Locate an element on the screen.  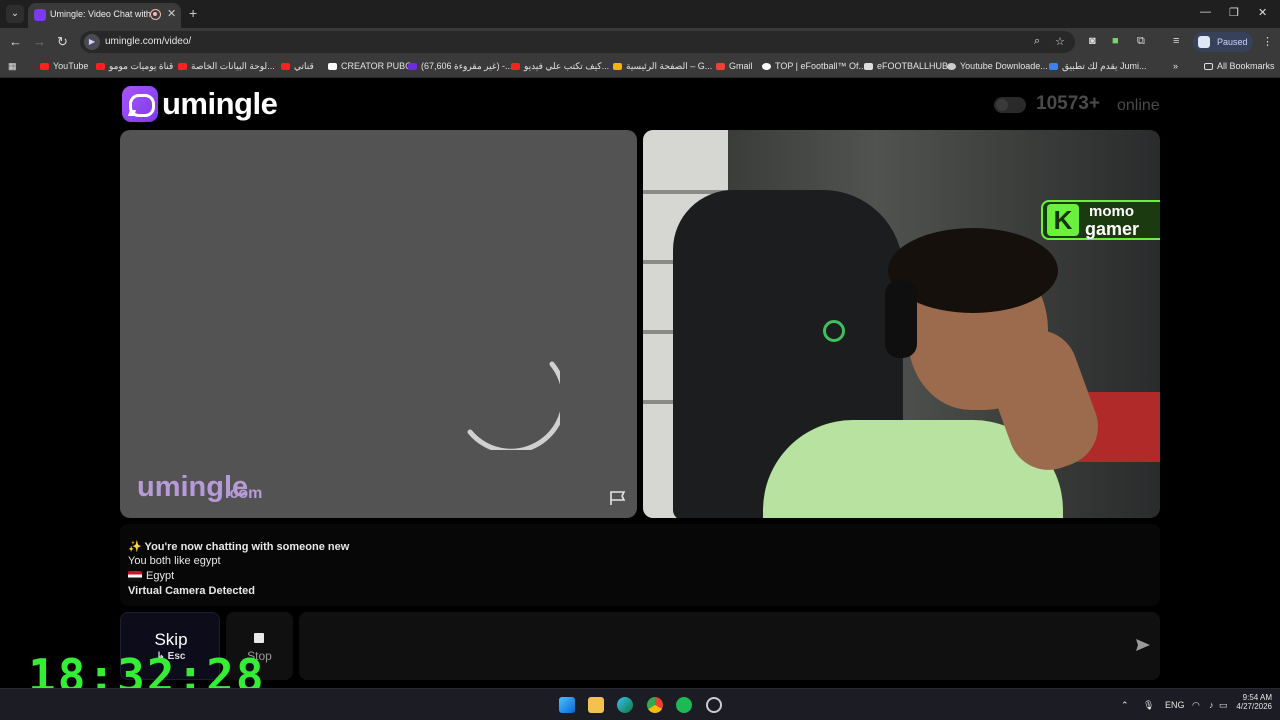
bookmarks-overflow-icon: » is located at coordinates (1175, 66).